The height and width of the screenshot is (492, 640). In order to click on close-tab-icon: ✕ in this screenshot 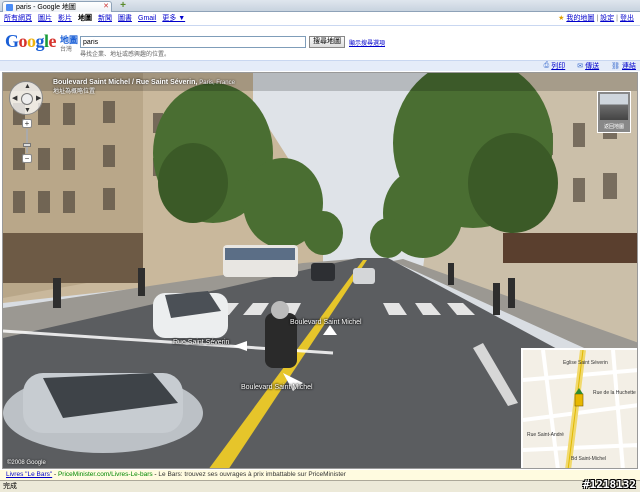, I will do `click(106, 7)`.